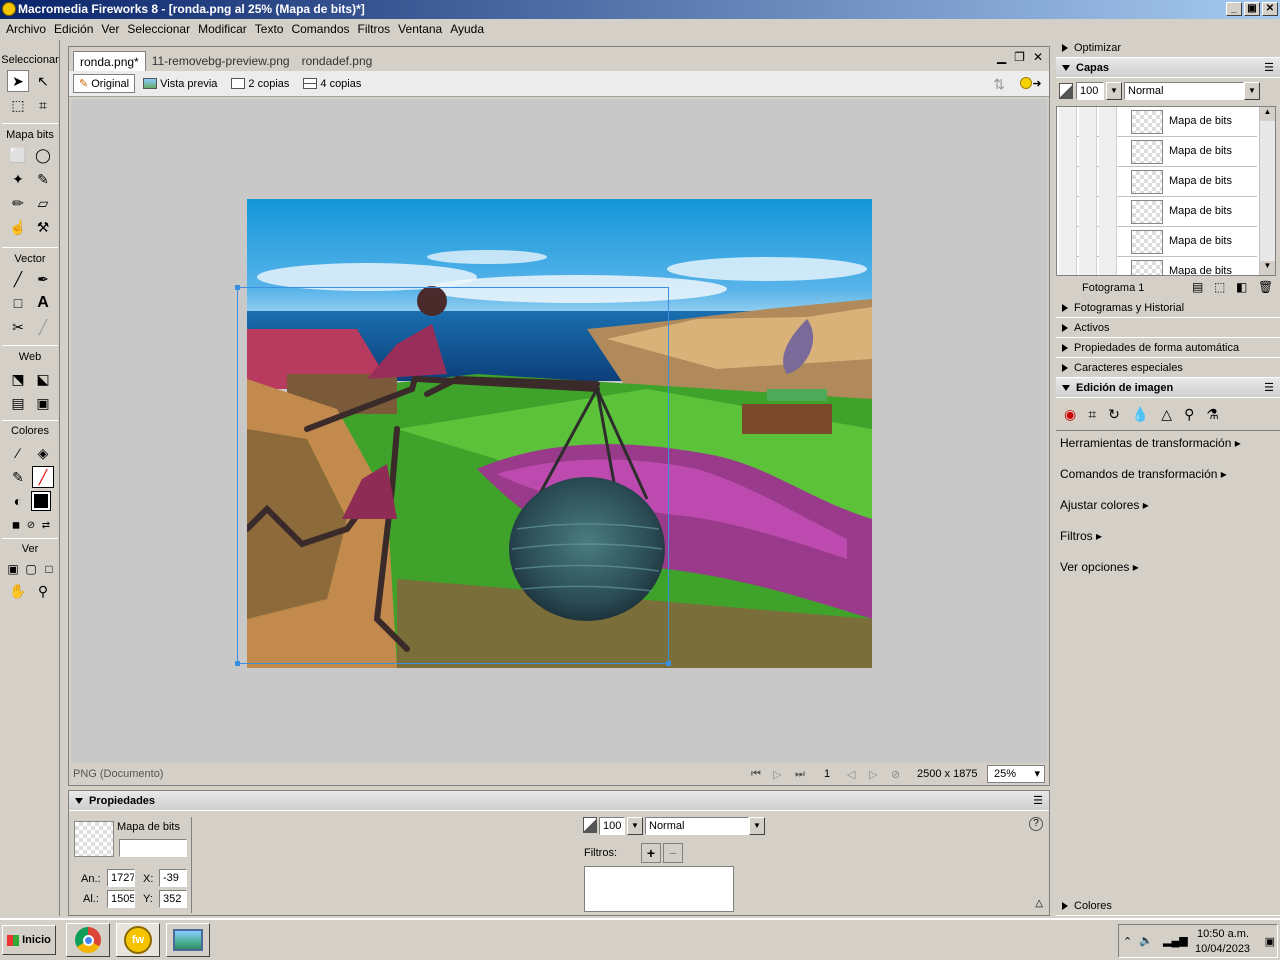  What do you see at coordinates (1168, 348) in the screenshot?
I see `panel-autoshape-props: Propiedades de forma automática` at bounding box center [1168, 348].